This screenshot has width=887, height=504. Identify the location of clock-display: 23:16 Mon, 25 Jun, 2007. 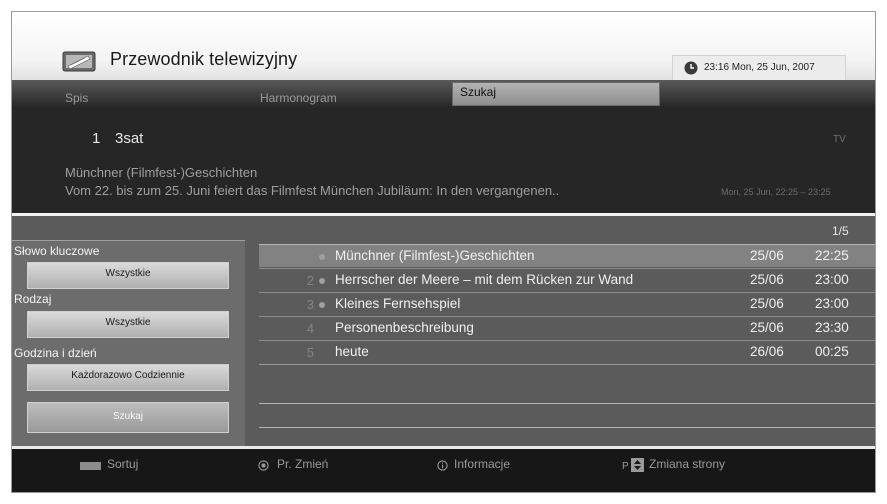
(759, 68).